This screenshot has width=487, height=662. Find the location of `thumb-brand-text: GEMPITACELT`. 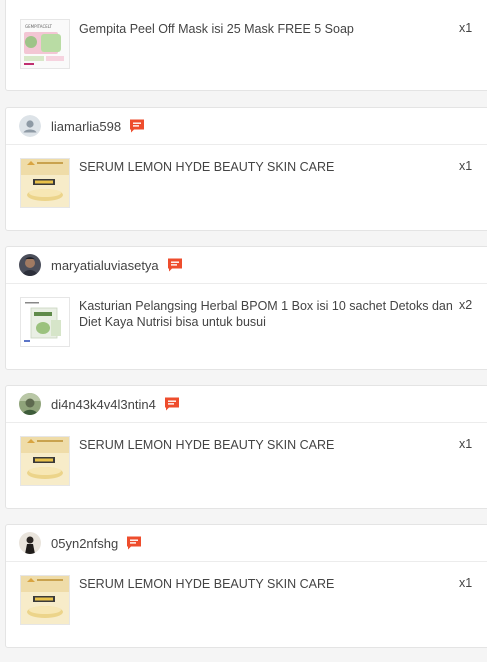

thumb-brand-text: GEMPITACELT is located at coordinates (38, 26).